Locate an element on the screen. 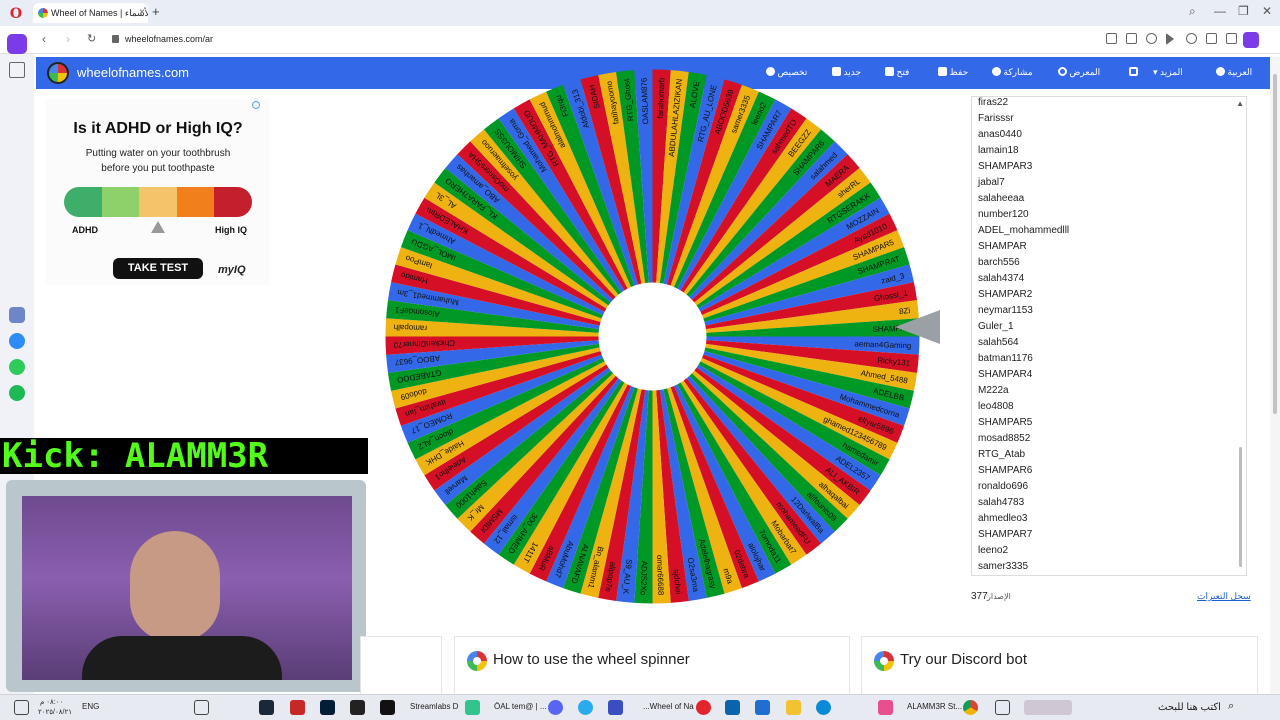 The width and height of the screenshot is (1280, 720). menu-share: مشاركة is located at coordinates (1009, 72).